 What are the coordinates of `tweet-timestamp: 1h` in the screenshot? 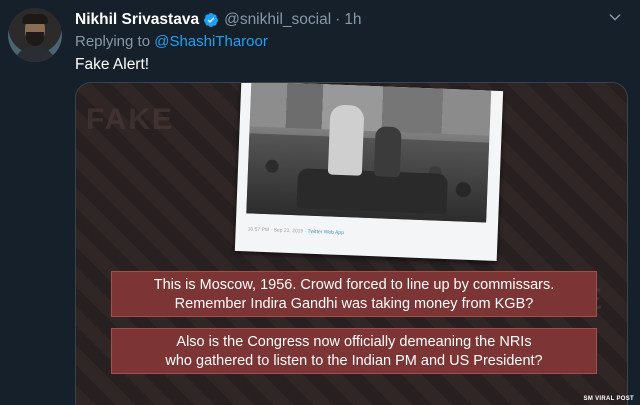 It's located at (352, 20).